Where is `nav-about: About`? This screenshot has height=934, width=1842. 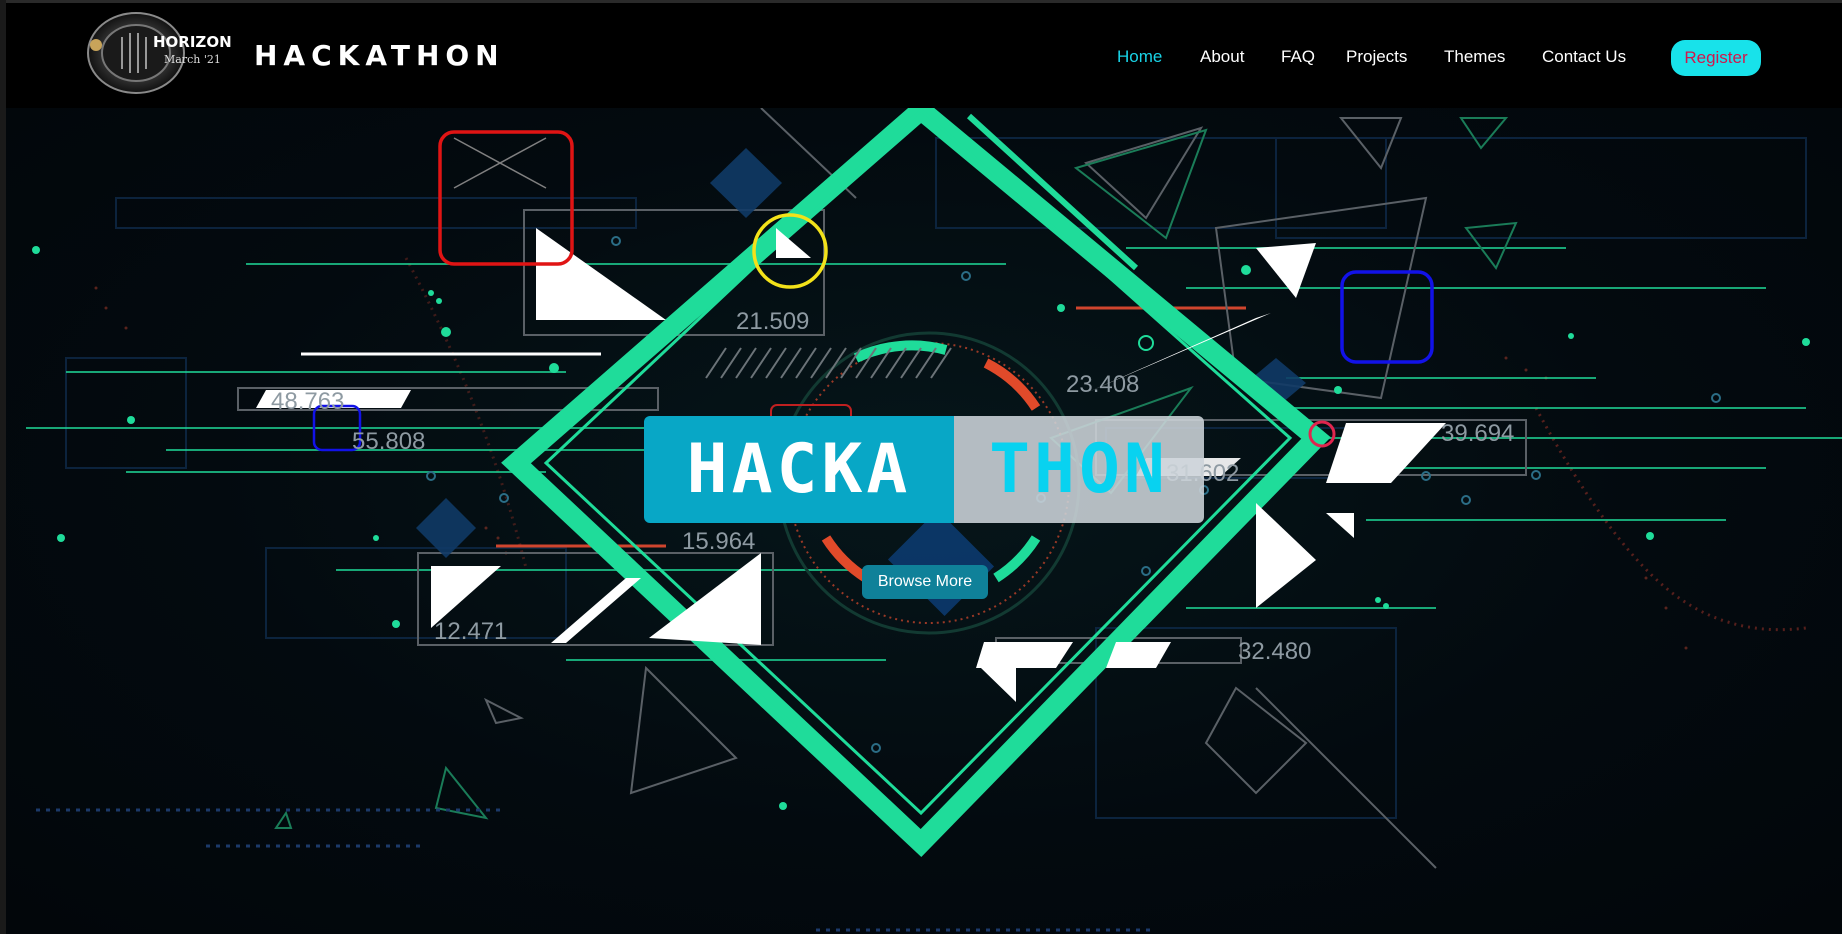 nav-about: About is located at coordinates (1222, 57).